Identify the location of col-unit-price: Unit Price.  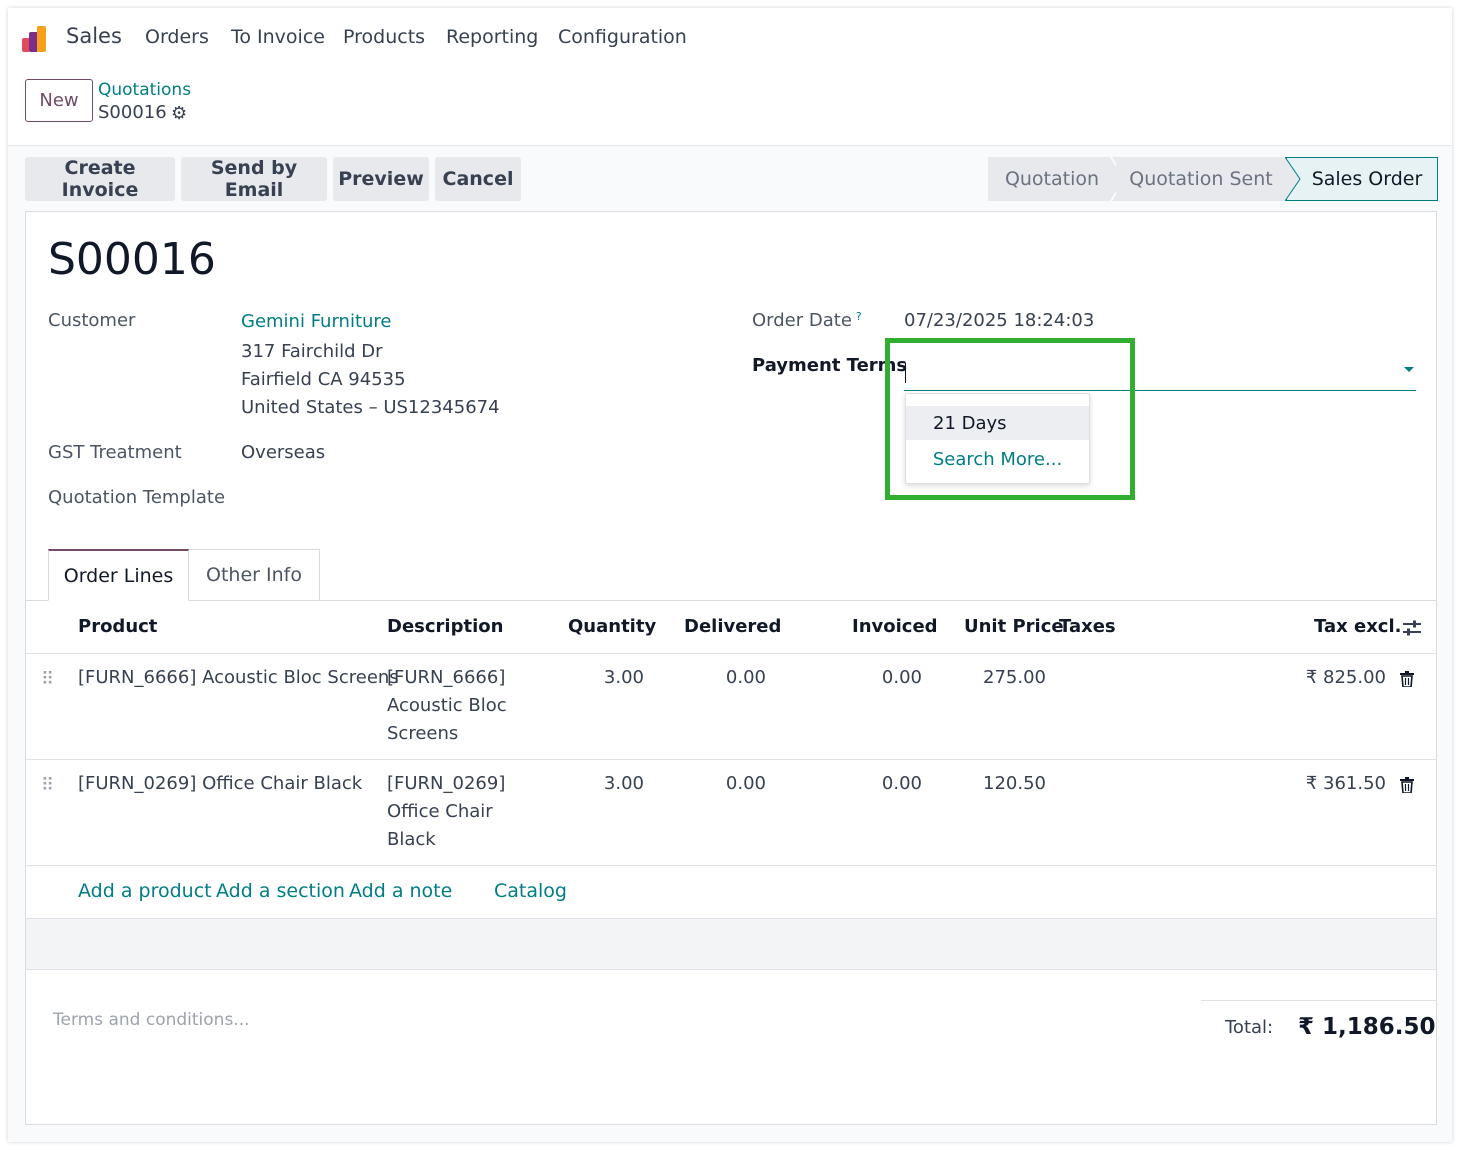
(1014, 626).